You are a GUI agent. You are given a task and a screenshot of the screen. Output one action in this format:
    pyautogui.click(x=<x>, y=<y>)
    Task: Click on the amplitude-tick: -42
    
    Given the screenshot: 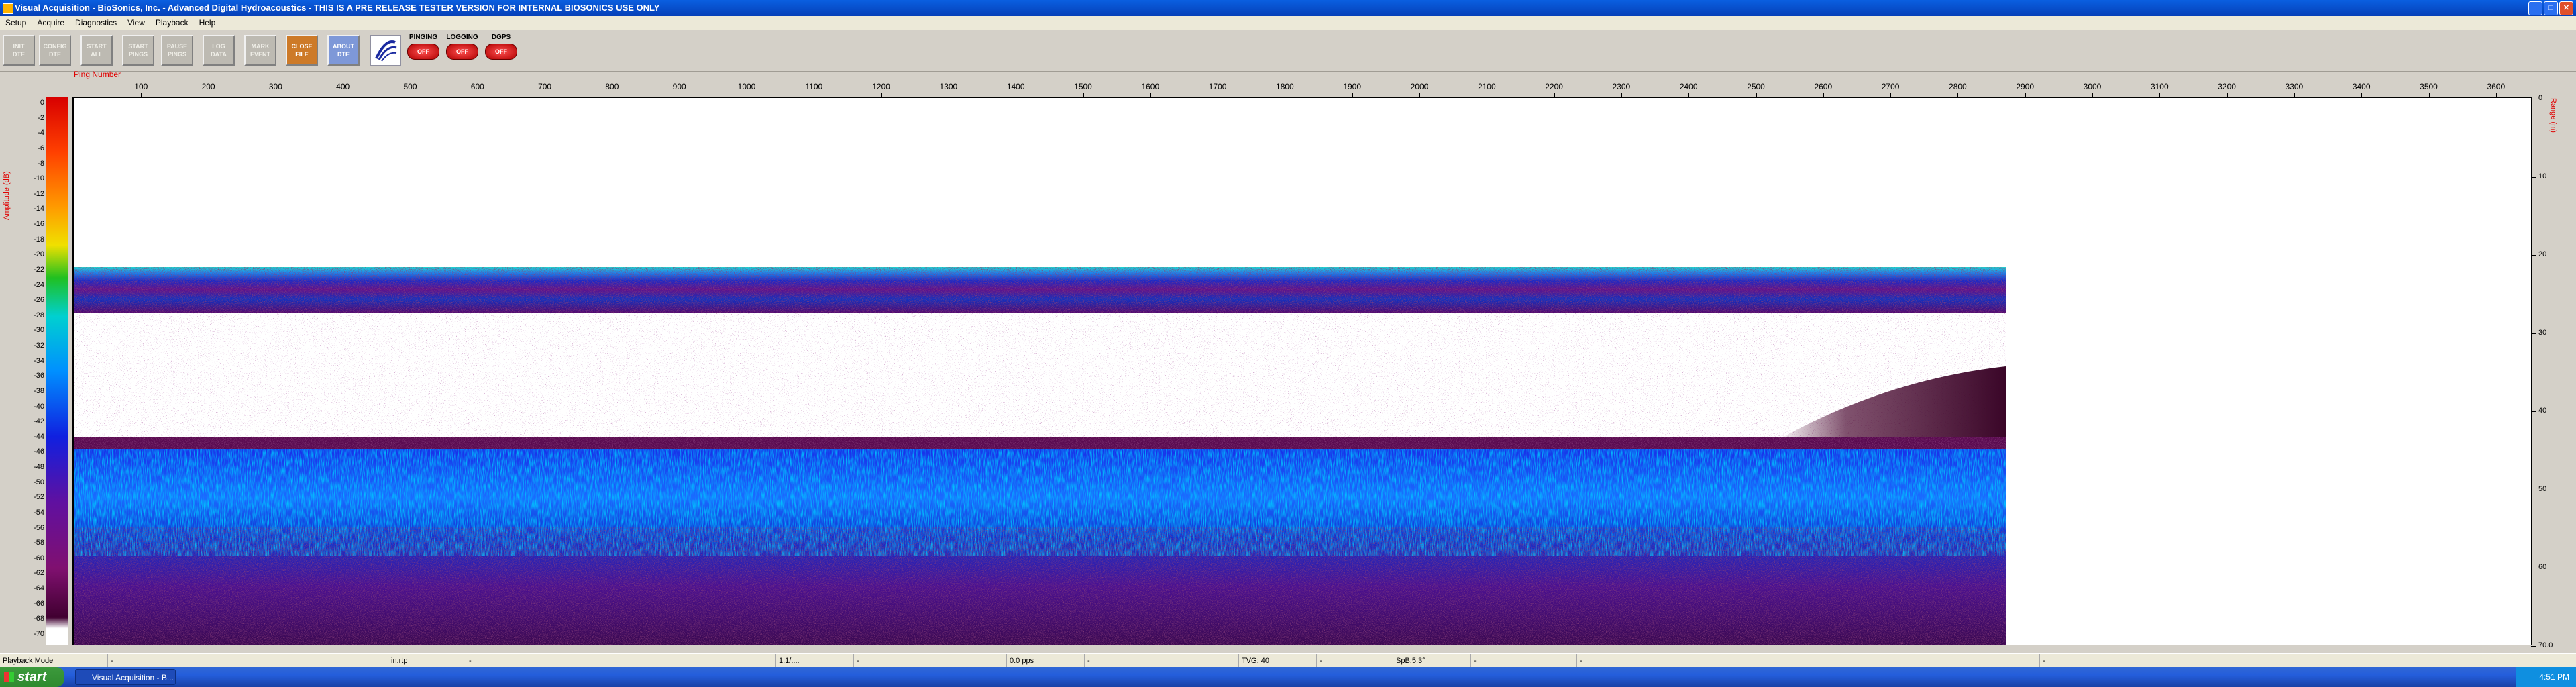 What is the action you would take?
    pyautogui.click(x=39, y=422)
    